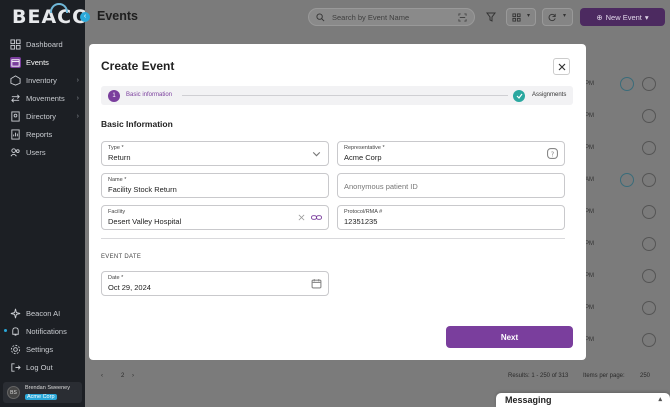 Image resolution: width=670 pixels, height=407 pixels. What do you see at coordinates (42, 62) in the screenshot?
I see `sidebar-item-events: Events` at bounding box center [42, 62].